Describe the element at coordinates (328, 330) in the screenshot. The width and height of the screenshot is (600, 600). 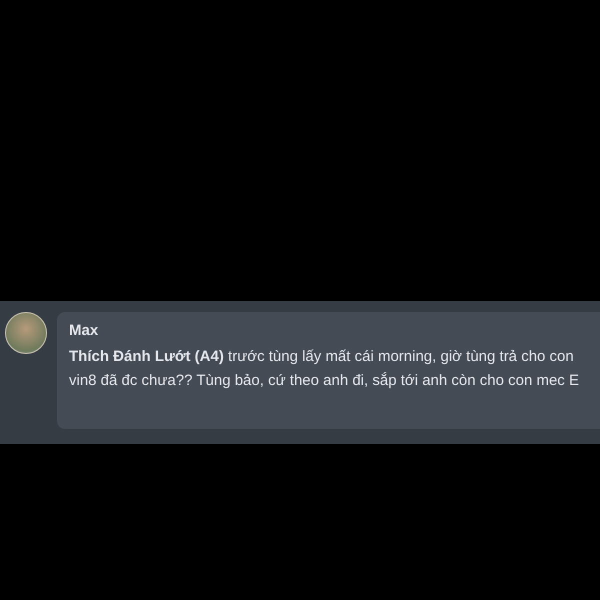
I see `comment-author: Max` at that location.